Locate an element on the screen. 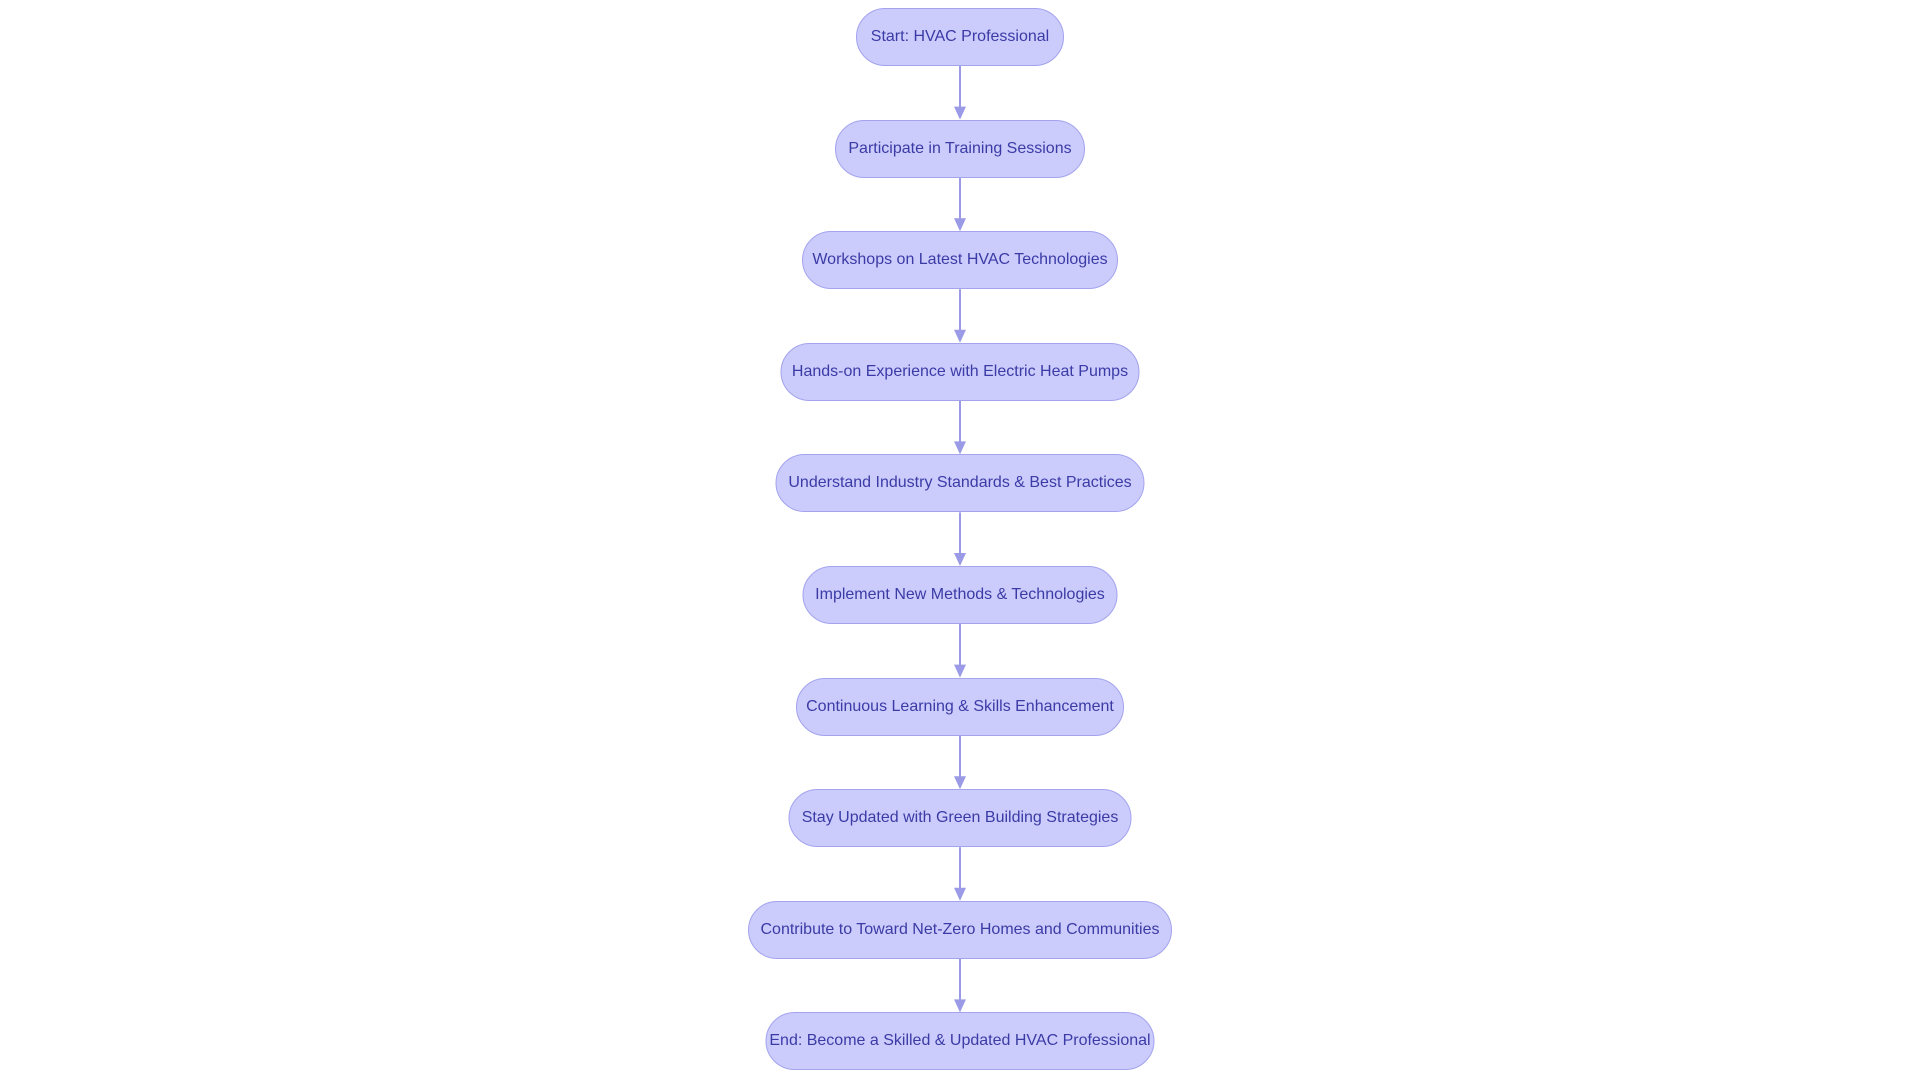  flow-node: Continuous Learning & Skills Enhancement is located at coordinates (960, 706).